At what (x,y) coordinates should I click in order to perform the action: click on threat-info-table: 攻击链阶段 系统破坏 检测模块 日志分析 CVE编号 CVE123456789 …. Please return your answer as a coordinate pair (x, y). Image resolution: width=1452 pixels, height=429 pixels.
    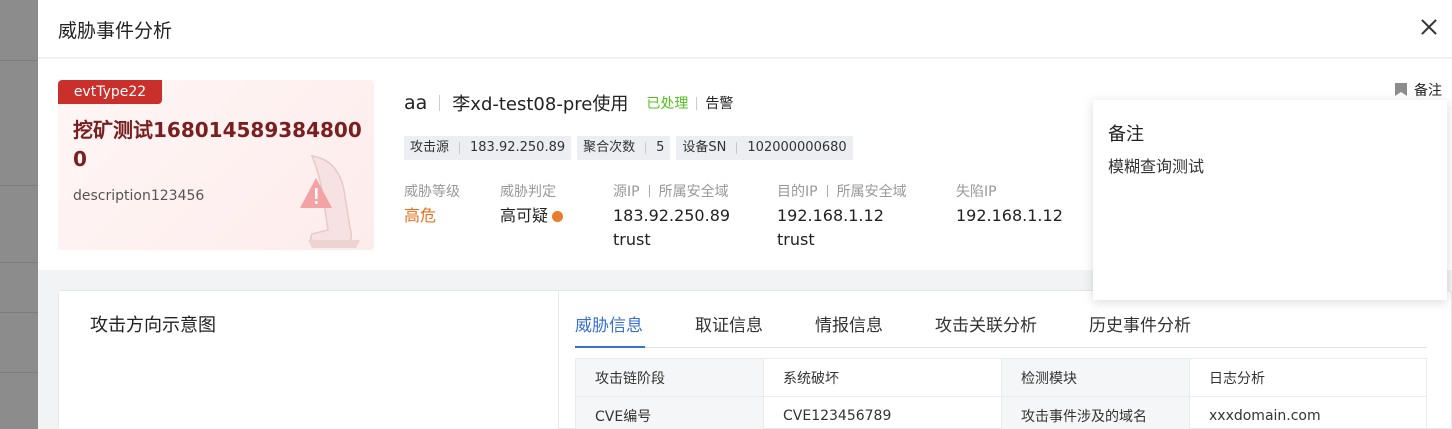
    Looking at the image, I should click on (1001, 393).